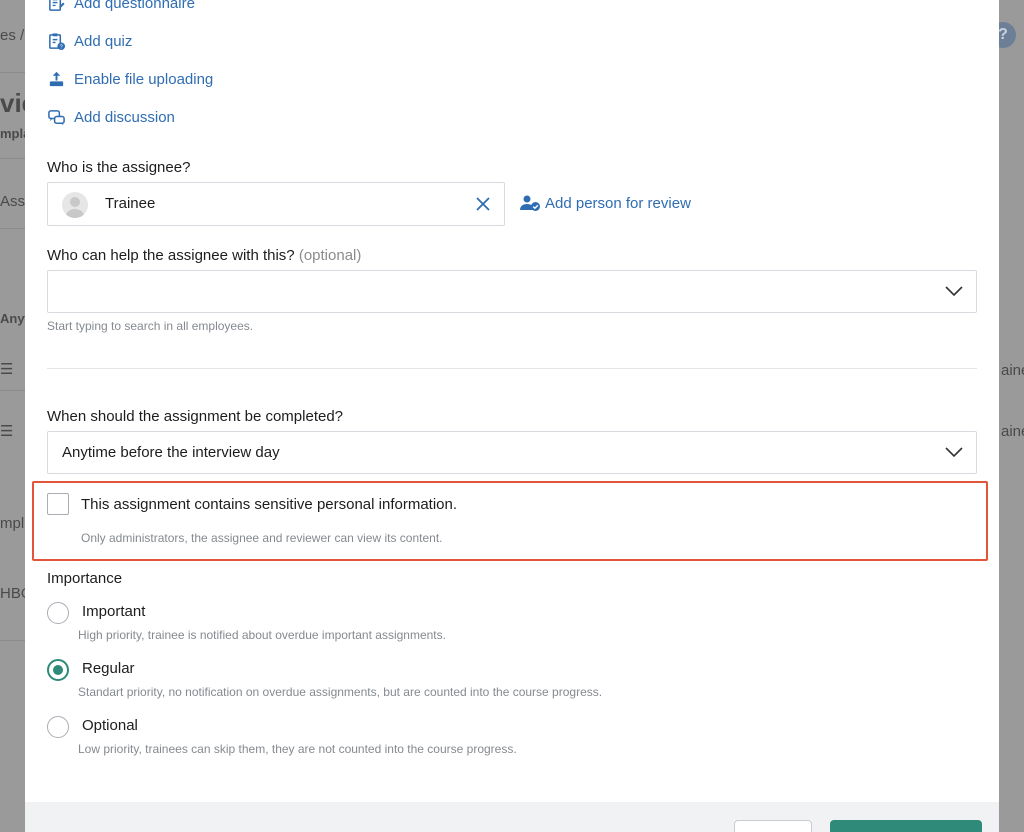 The width and height of the screenshot is (1024, 832). Describe the element at coordinates (119, 167) in the screenshot. I see `assignee-question: Who is the assignee?` at that location.